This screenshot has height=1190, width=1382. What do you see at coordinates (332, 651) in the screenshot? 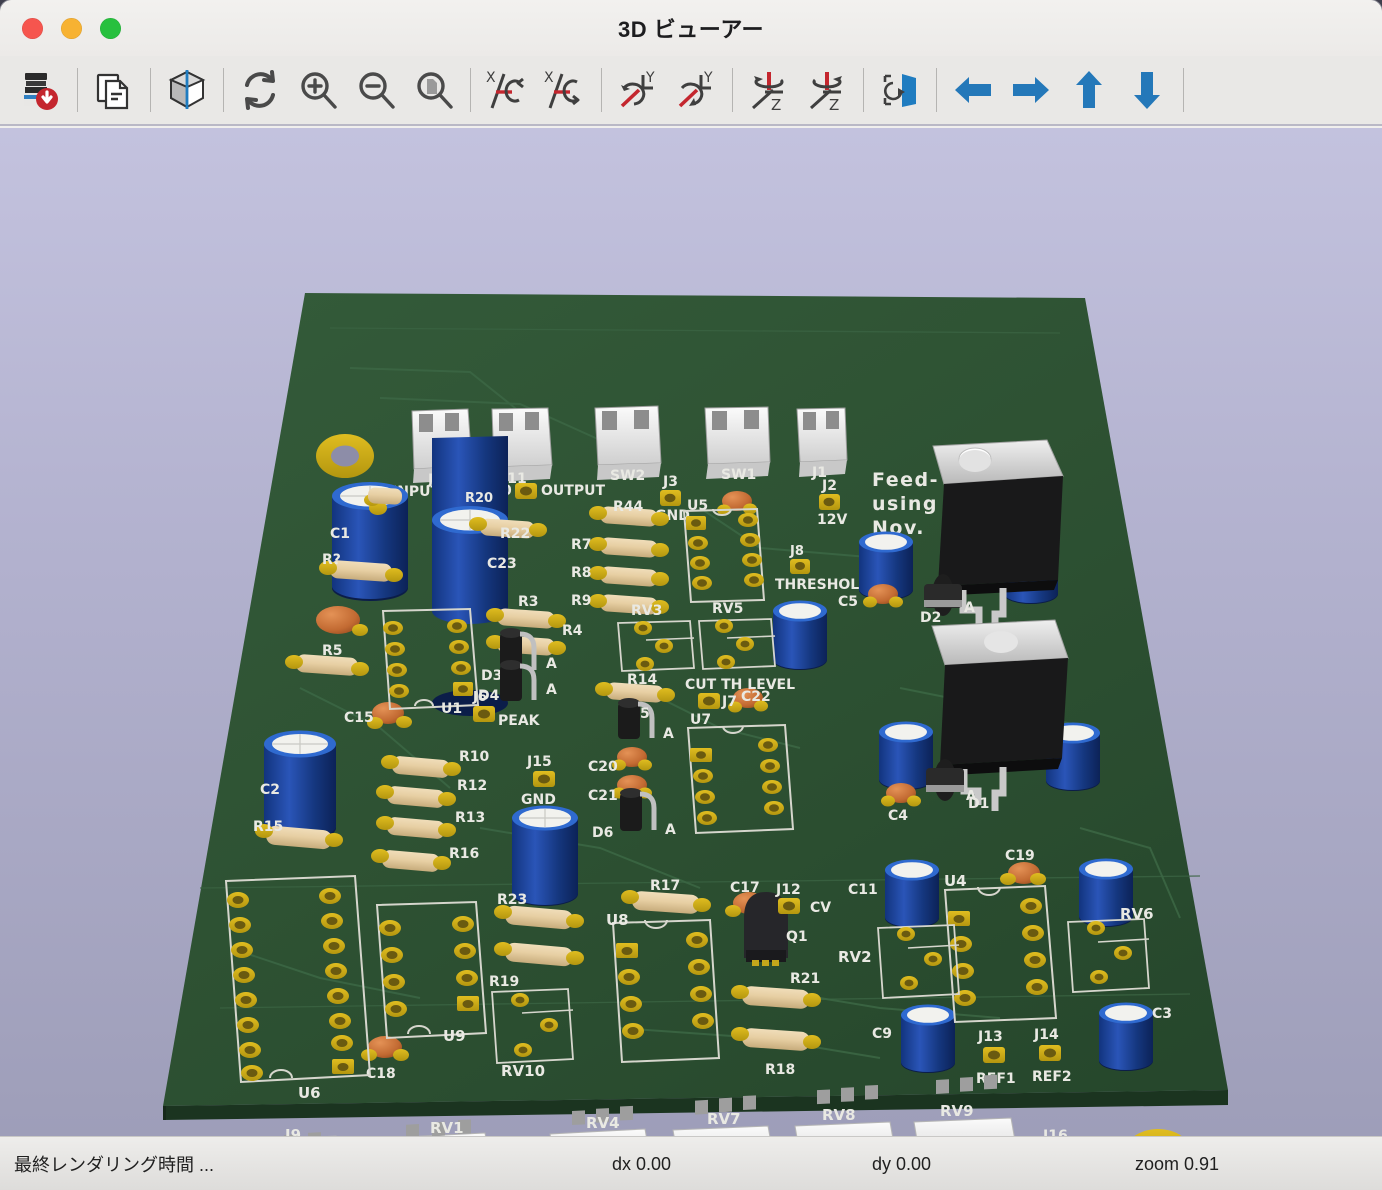
I see `svg-text: R5` at bounding box center [332, 651].